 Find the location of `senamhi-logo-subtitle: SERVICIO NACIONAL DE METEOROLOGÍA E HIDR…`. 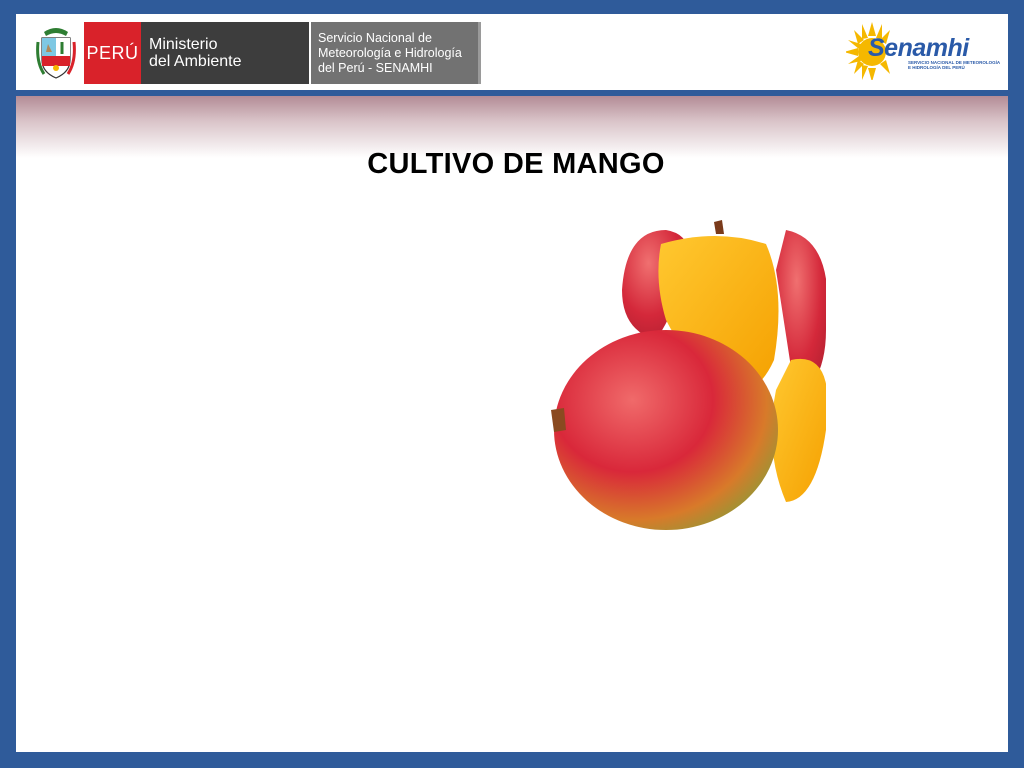

senamhi-logo-subtitle: SERVICIO NACIONAL DE METEOROLOGÍA E HIDR… is located at coordinates (954, 65).